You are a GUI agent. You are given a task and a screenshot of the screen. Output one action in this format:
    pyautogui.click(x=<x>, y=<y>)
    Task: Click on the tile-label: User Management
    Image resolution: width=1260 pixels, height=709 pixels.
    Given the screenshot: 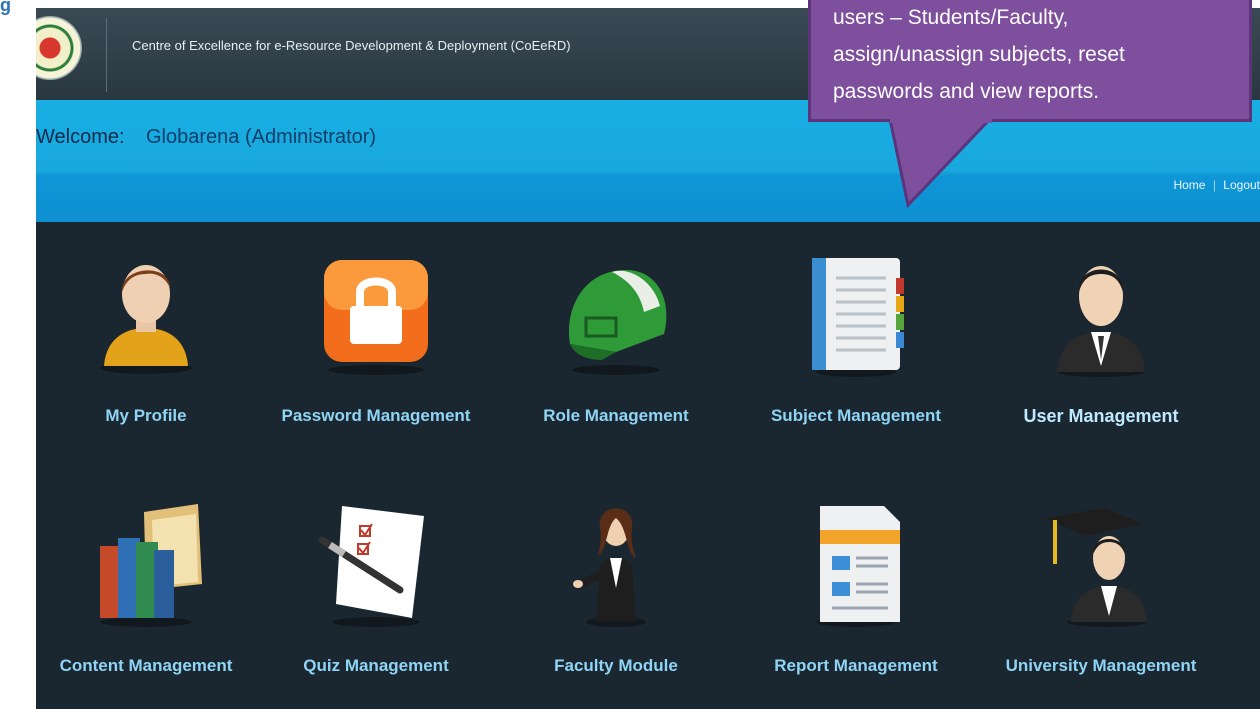 What is the action you would take?
    pyautogui.click(x=1101, y=416)
    